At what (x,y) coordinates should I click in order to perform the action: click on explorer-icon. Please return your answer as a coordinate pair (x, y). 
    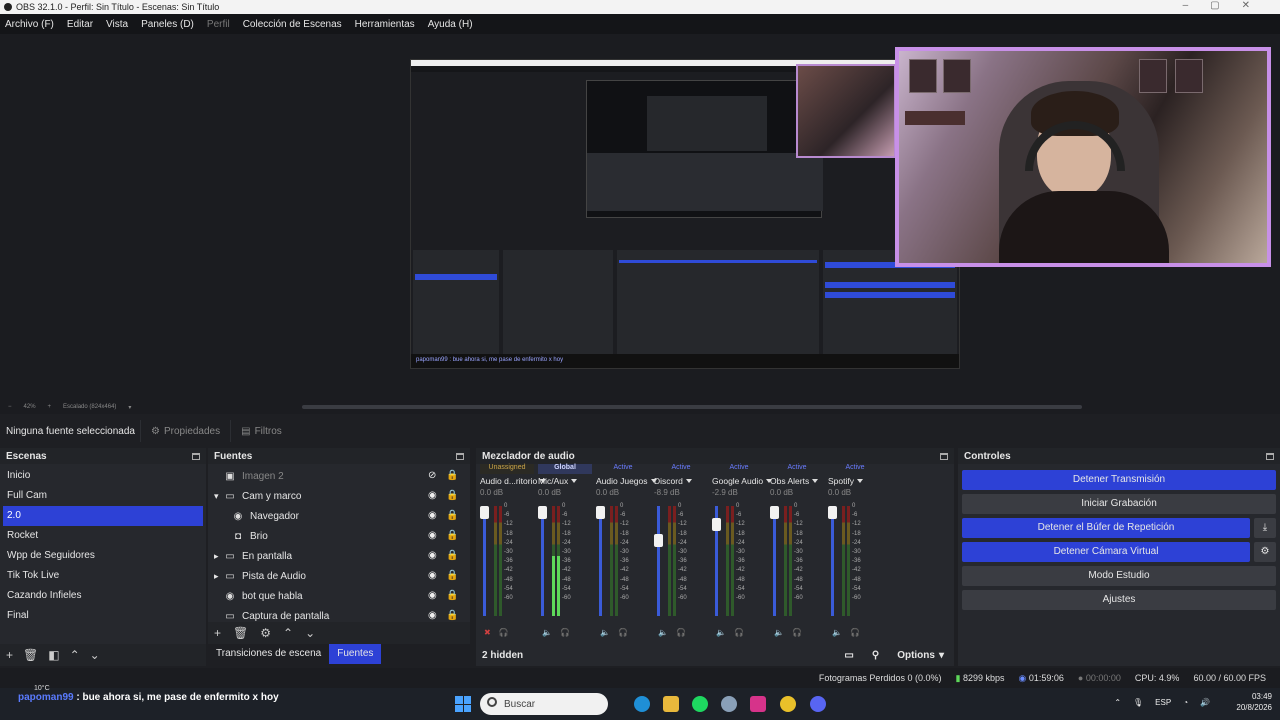
    Looking at the image, I should click on (671, 704).